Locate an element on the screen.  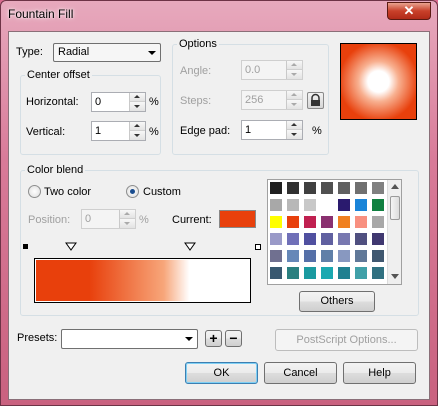
ok-button: OK is located at coordinates (221, 373).